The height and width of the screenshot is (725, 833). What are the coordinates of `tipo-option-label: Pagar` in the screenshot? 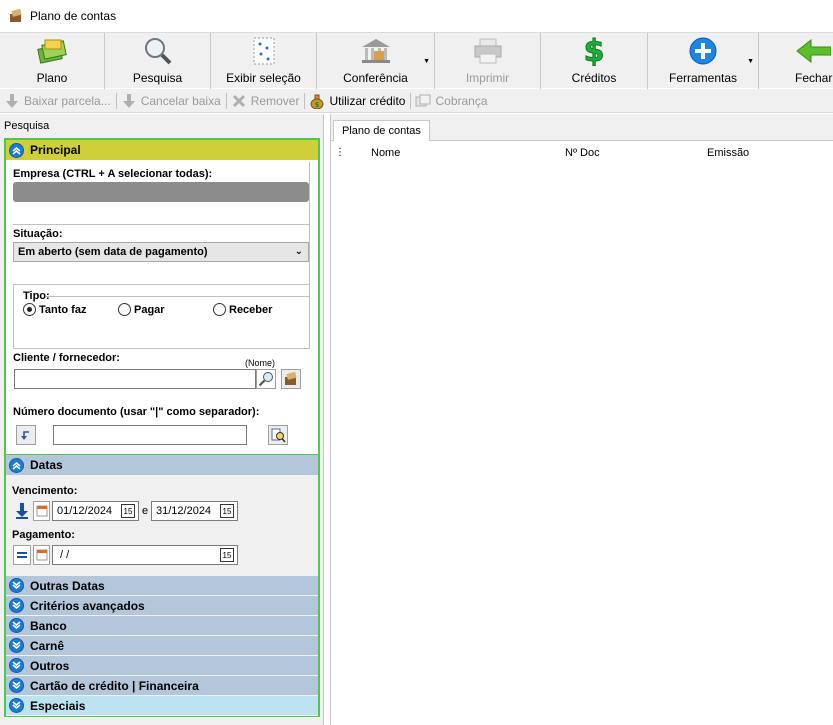 It's located at (149, 309).